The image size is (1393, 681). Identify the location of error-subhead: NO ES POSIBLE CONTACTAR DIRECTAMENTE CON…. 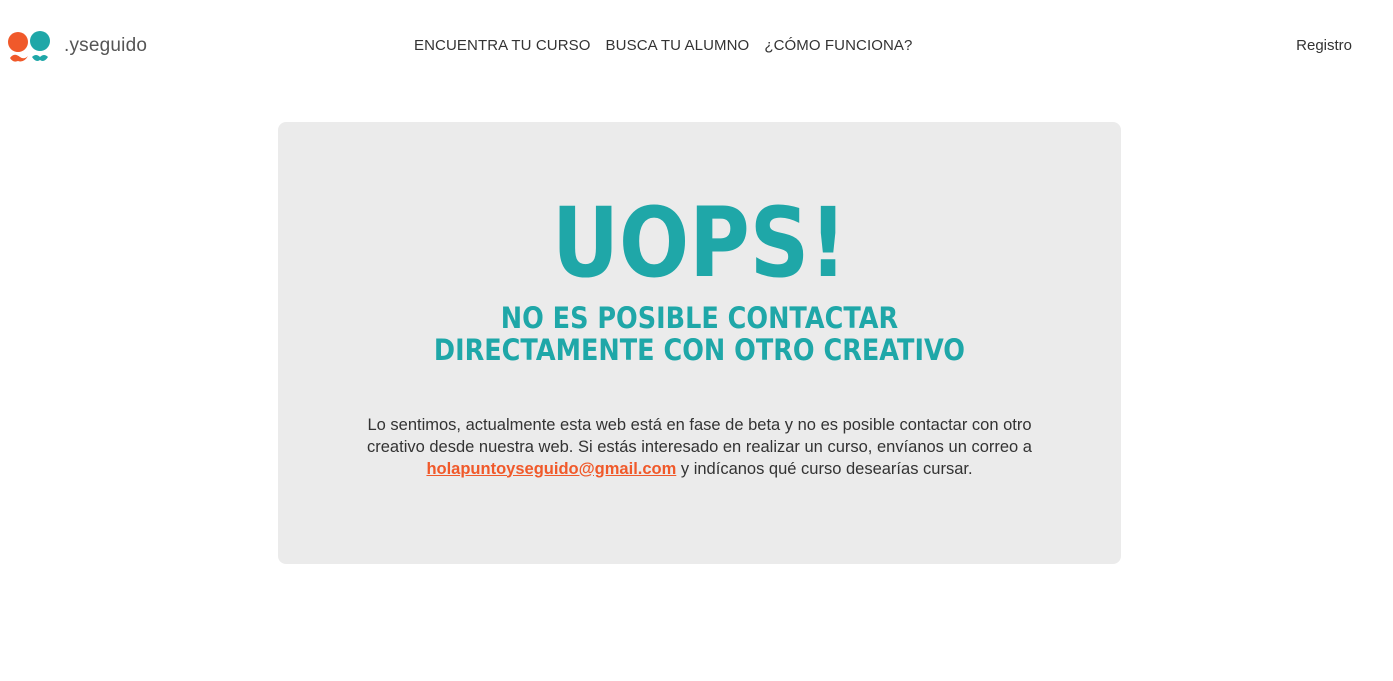
(700, 334).